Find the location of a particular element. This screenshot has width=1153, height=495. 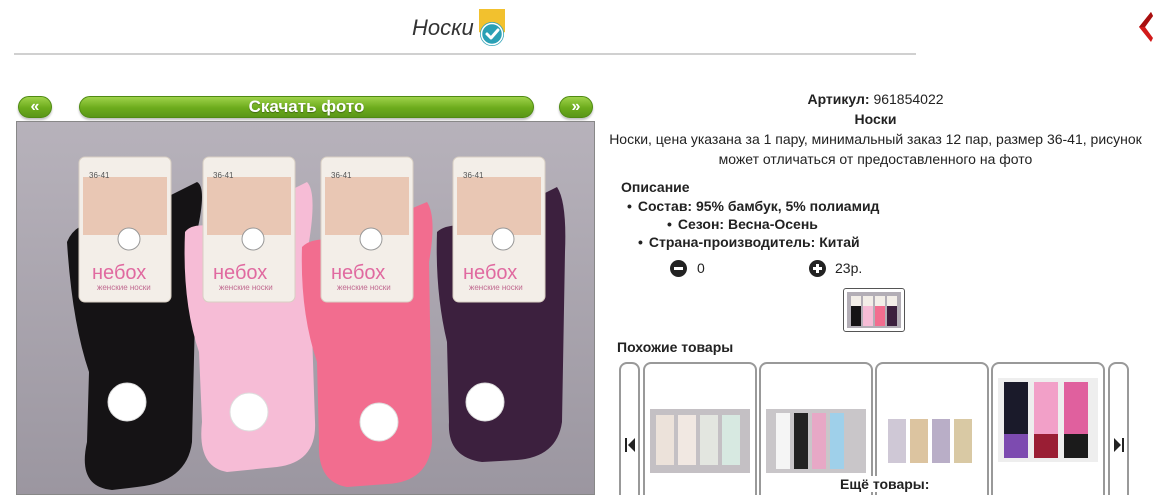

header-divider is located at coordinates (465, 54).